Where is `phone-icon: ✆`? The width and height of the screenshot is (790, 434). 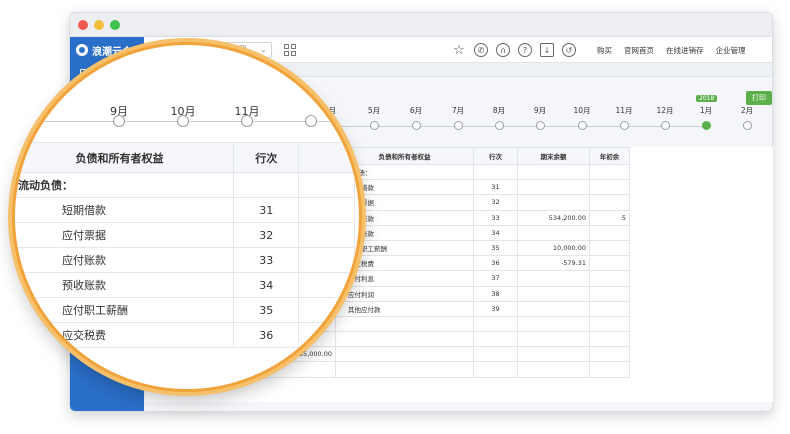 phone-icon: ✆ is located at coordinates (481, 50).